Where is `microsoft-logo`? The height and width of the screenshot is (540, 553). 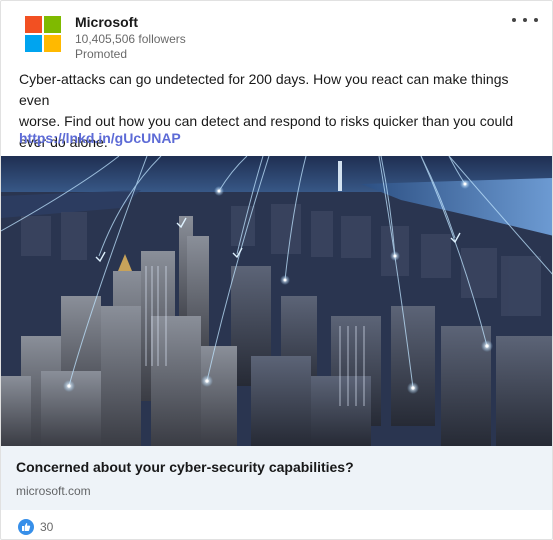 microsoft-logo is located at coordinates (43, 34).